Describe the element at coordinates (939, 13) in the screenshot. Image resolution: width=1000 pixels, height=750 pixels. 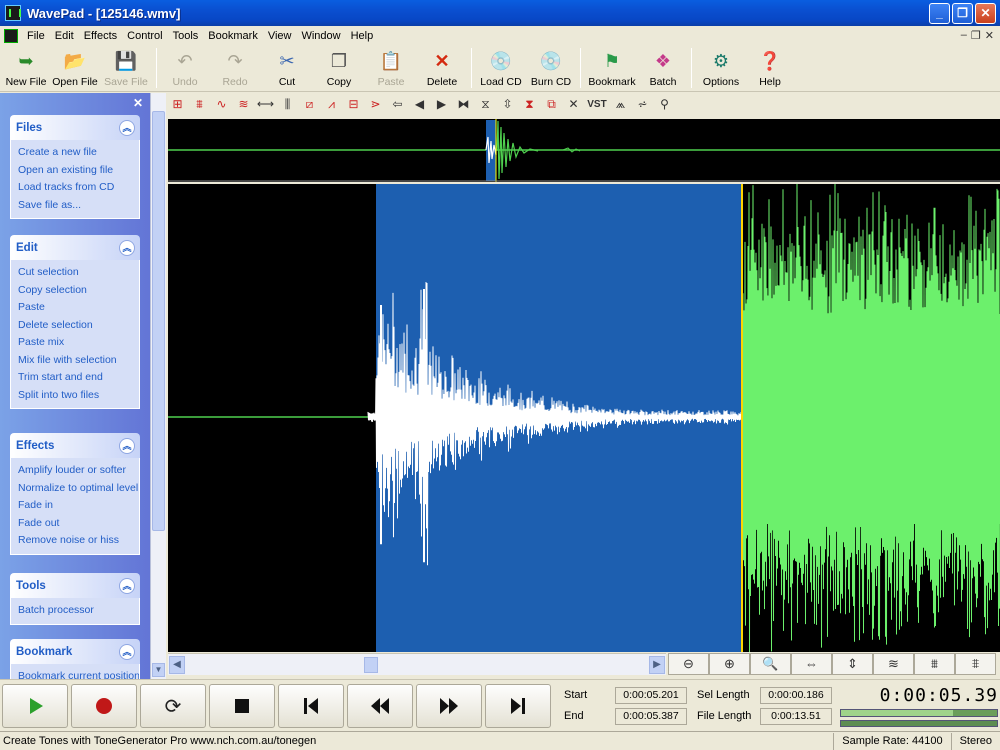
I see `minimize-button: _` at that location.